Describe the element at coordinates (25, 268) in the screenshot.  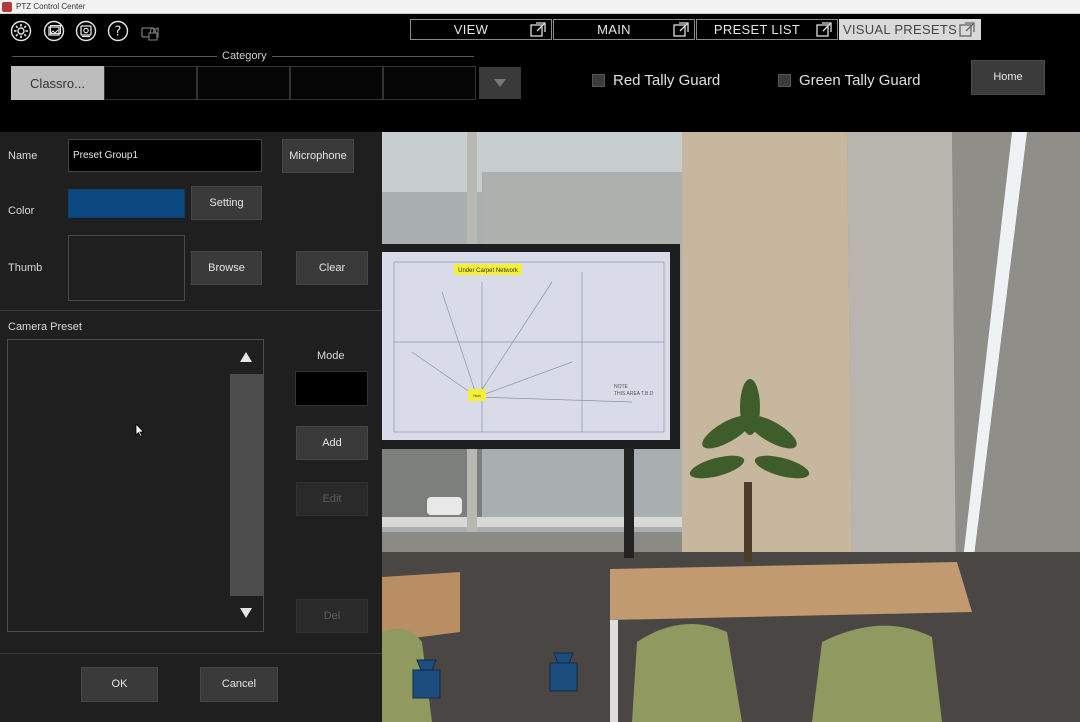
I see `thumb-label: Thumb` at that location.